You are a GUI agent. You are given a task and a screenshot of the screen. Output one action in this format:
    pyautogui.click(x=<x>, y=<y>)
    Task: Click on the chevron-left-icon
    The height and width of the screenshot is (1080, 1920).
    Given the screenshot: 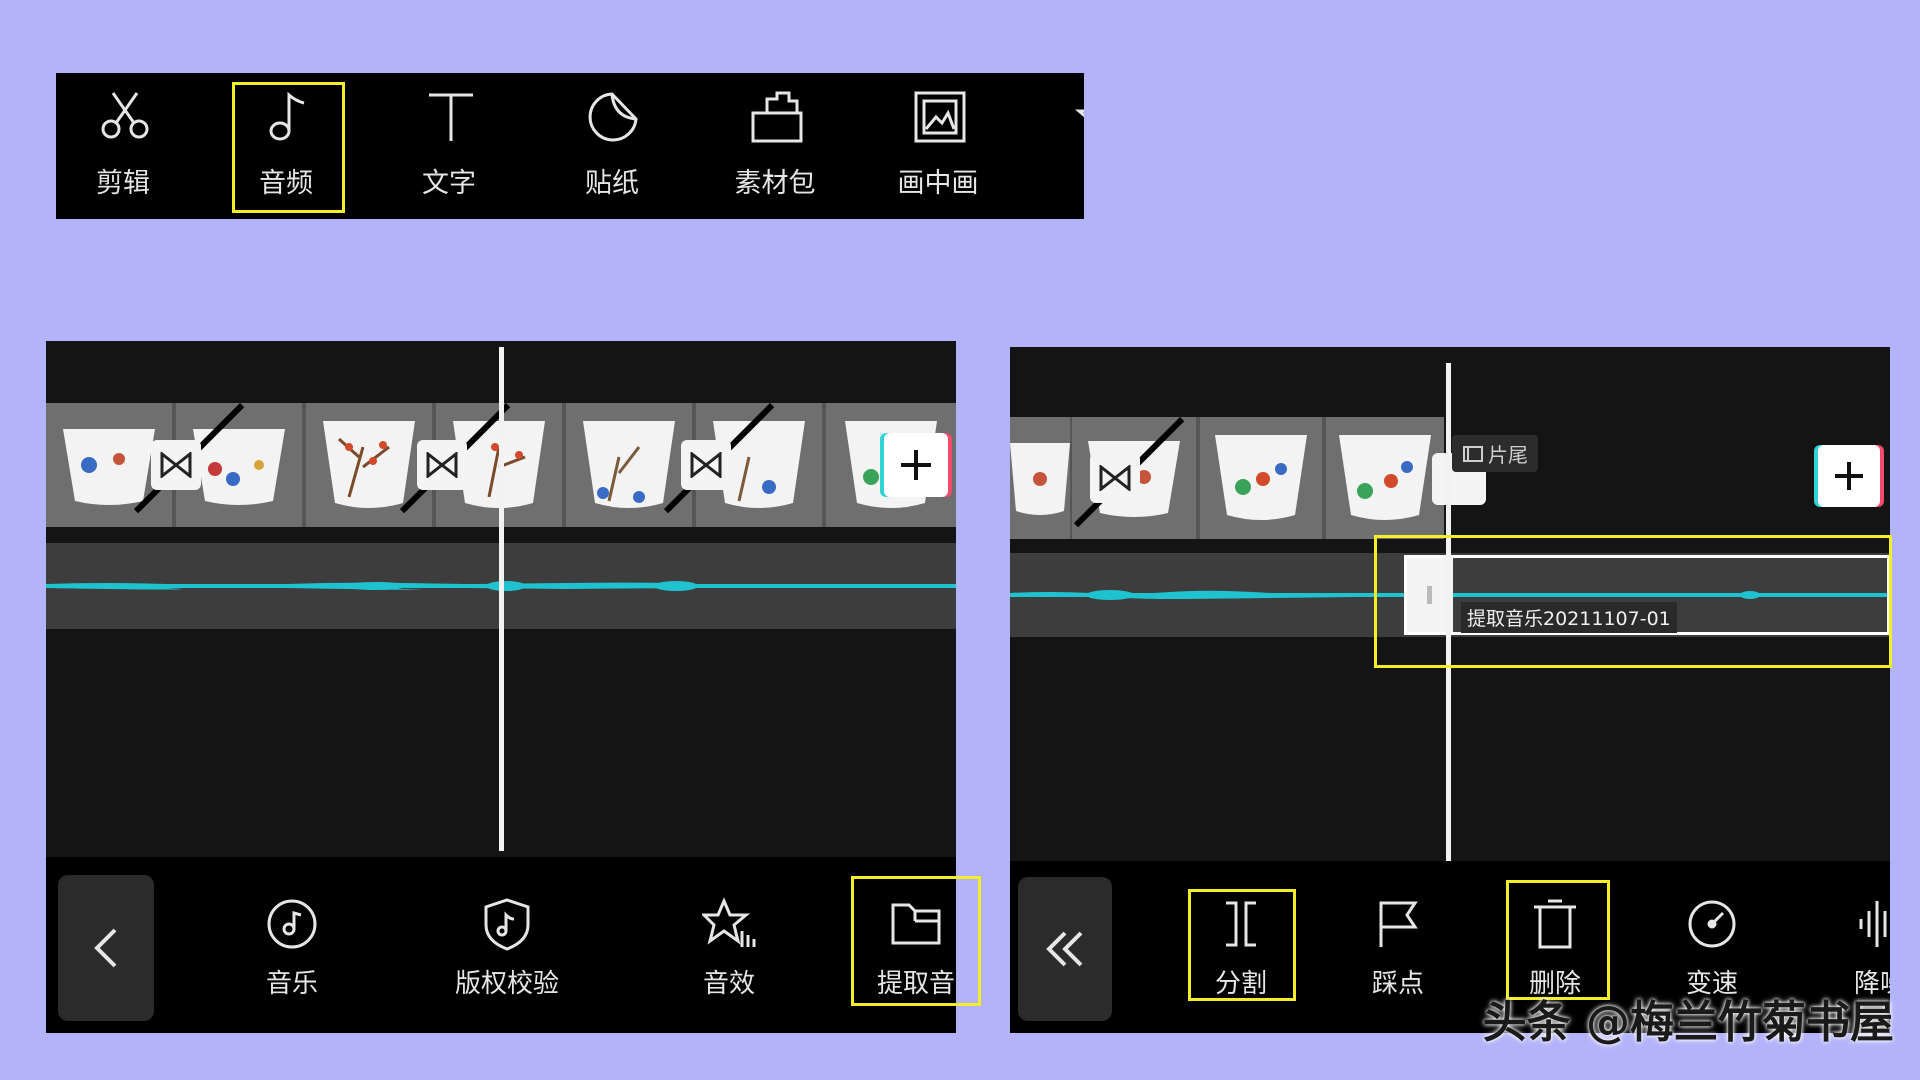 What is the action you would take?
    pyautogui.click(x=105, y=948)
    